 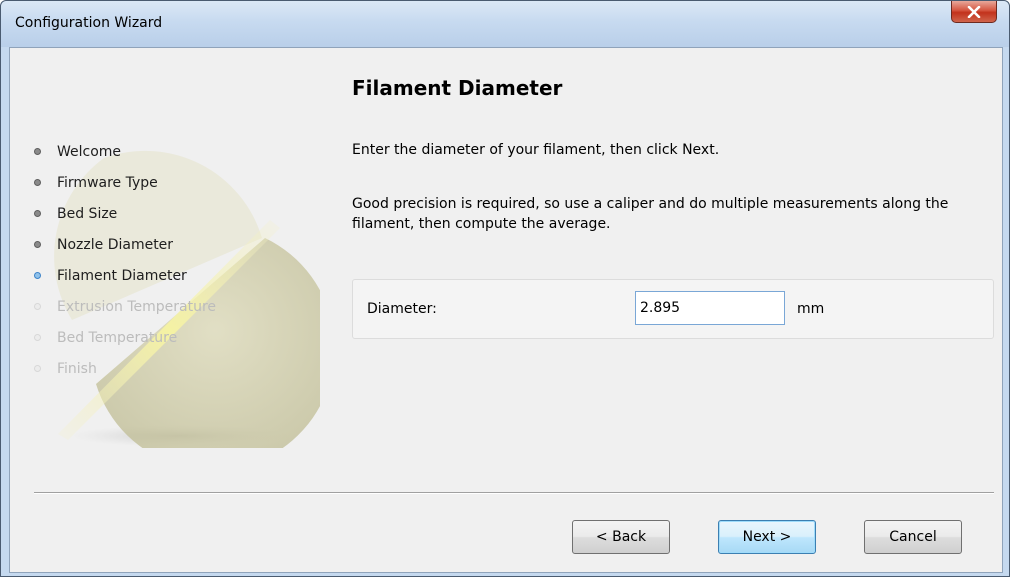 I want to click on cancel-button: Cancel, so click(x=913, y=537).